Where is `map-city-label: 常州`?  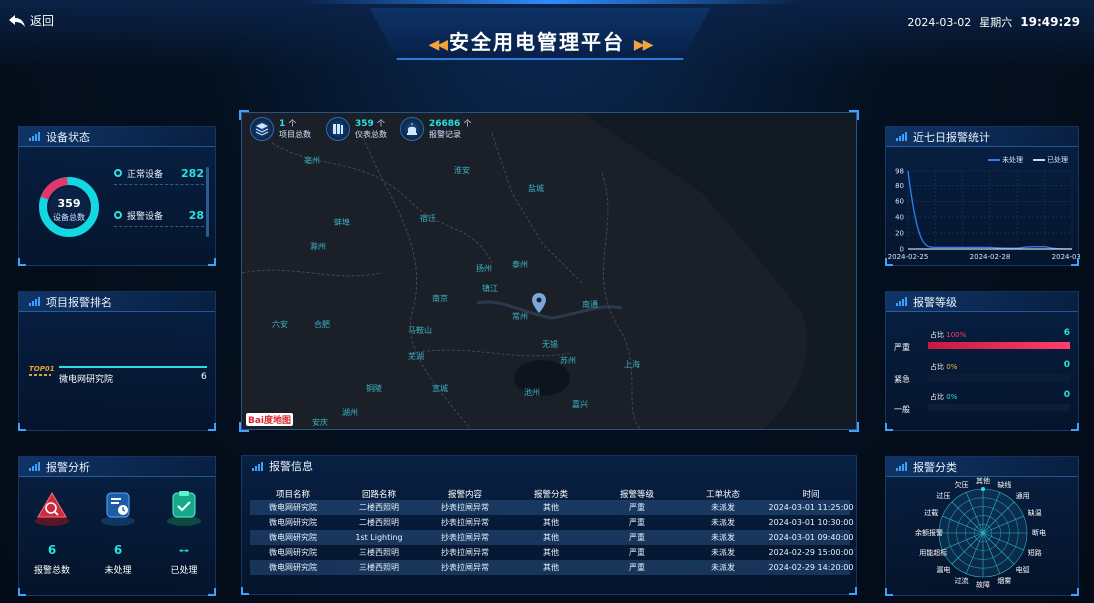 map-city-label: 常州 is located at coordinates (520, 316).